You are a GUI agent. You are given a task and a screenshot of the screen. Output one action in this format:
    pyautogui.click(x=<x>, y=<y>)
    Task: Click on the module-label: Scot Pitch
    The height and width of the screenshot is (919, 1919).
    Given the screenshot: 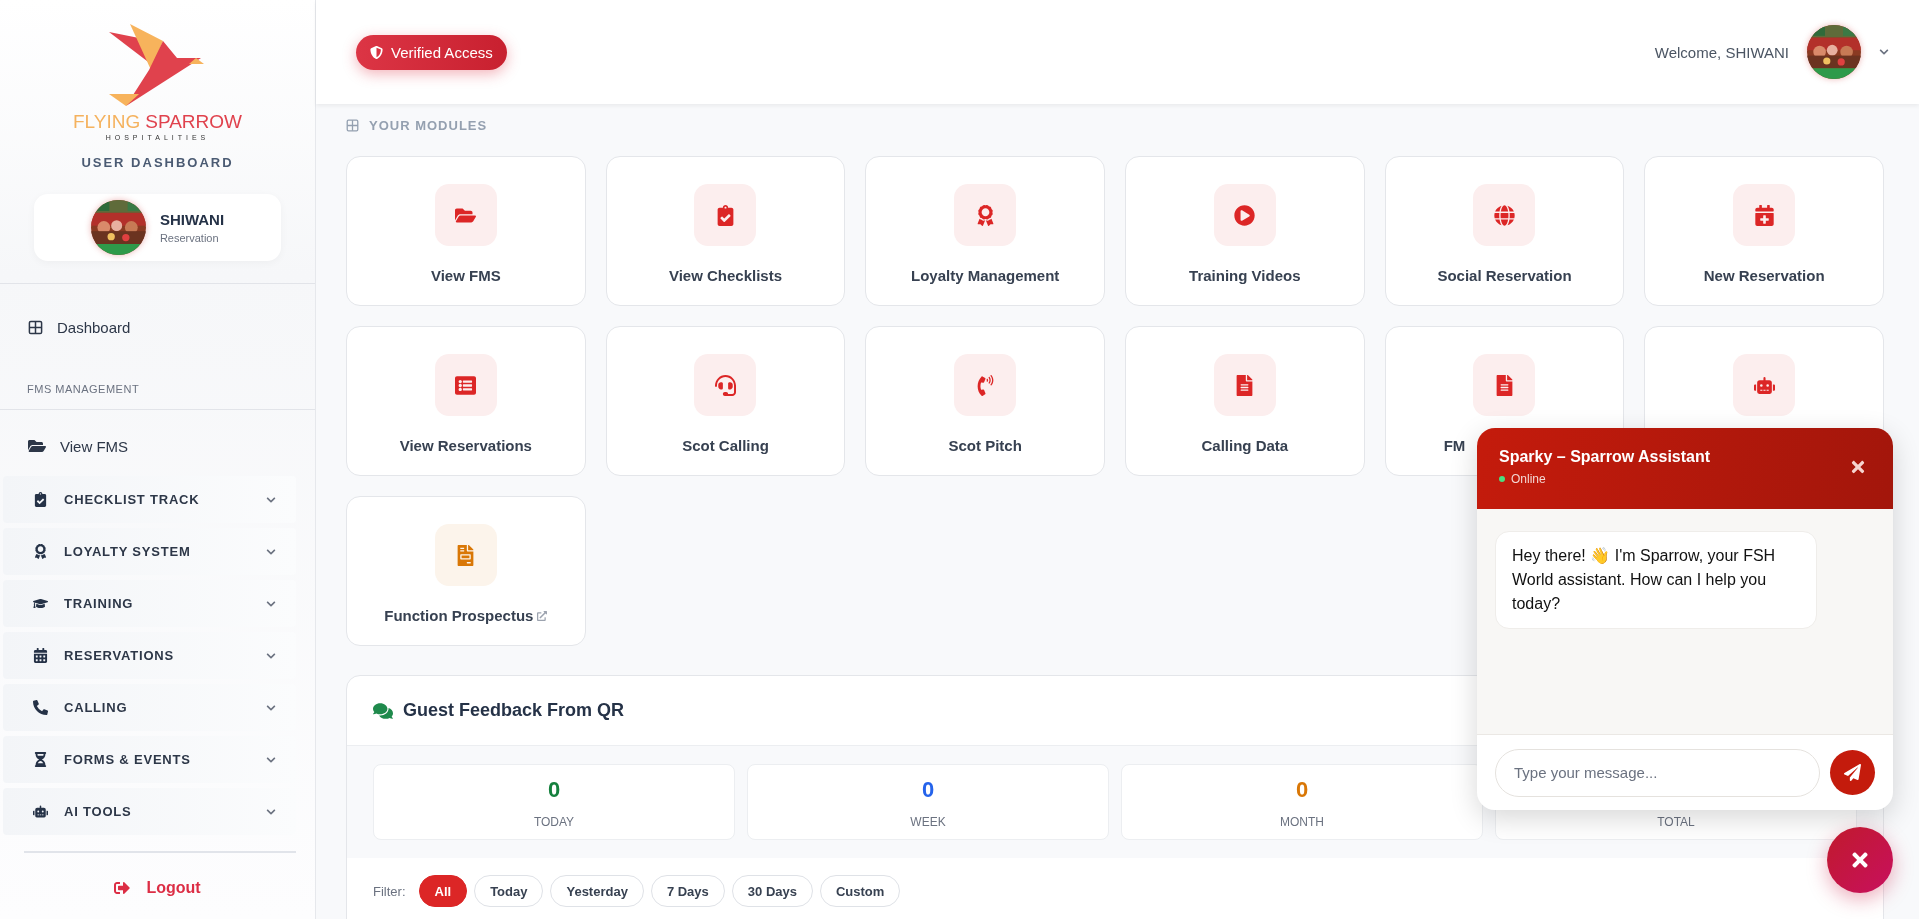 What is the action you would take?
    pyautogui.click(x=985, y=445)
    